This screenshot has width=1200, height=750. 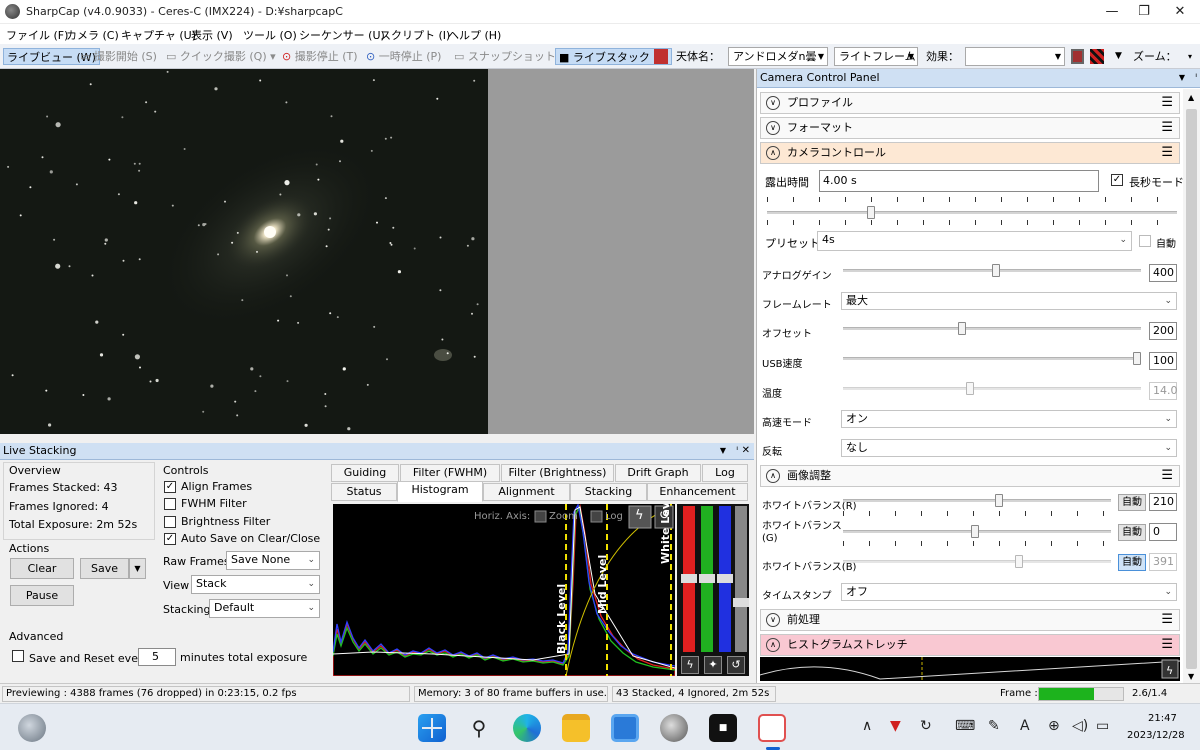 I want to click on pause-button: ⊙ 一時停止 (P), so click(x=403, y=56).